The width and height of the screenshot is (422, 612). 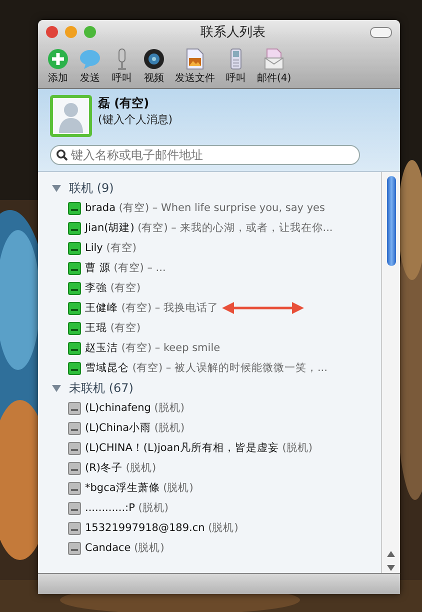 What do you see at coordinates (205, 155) in the screenshot?
I see `search-field: 键入名称或电子邮件地址` at bounding box center [205, 155].